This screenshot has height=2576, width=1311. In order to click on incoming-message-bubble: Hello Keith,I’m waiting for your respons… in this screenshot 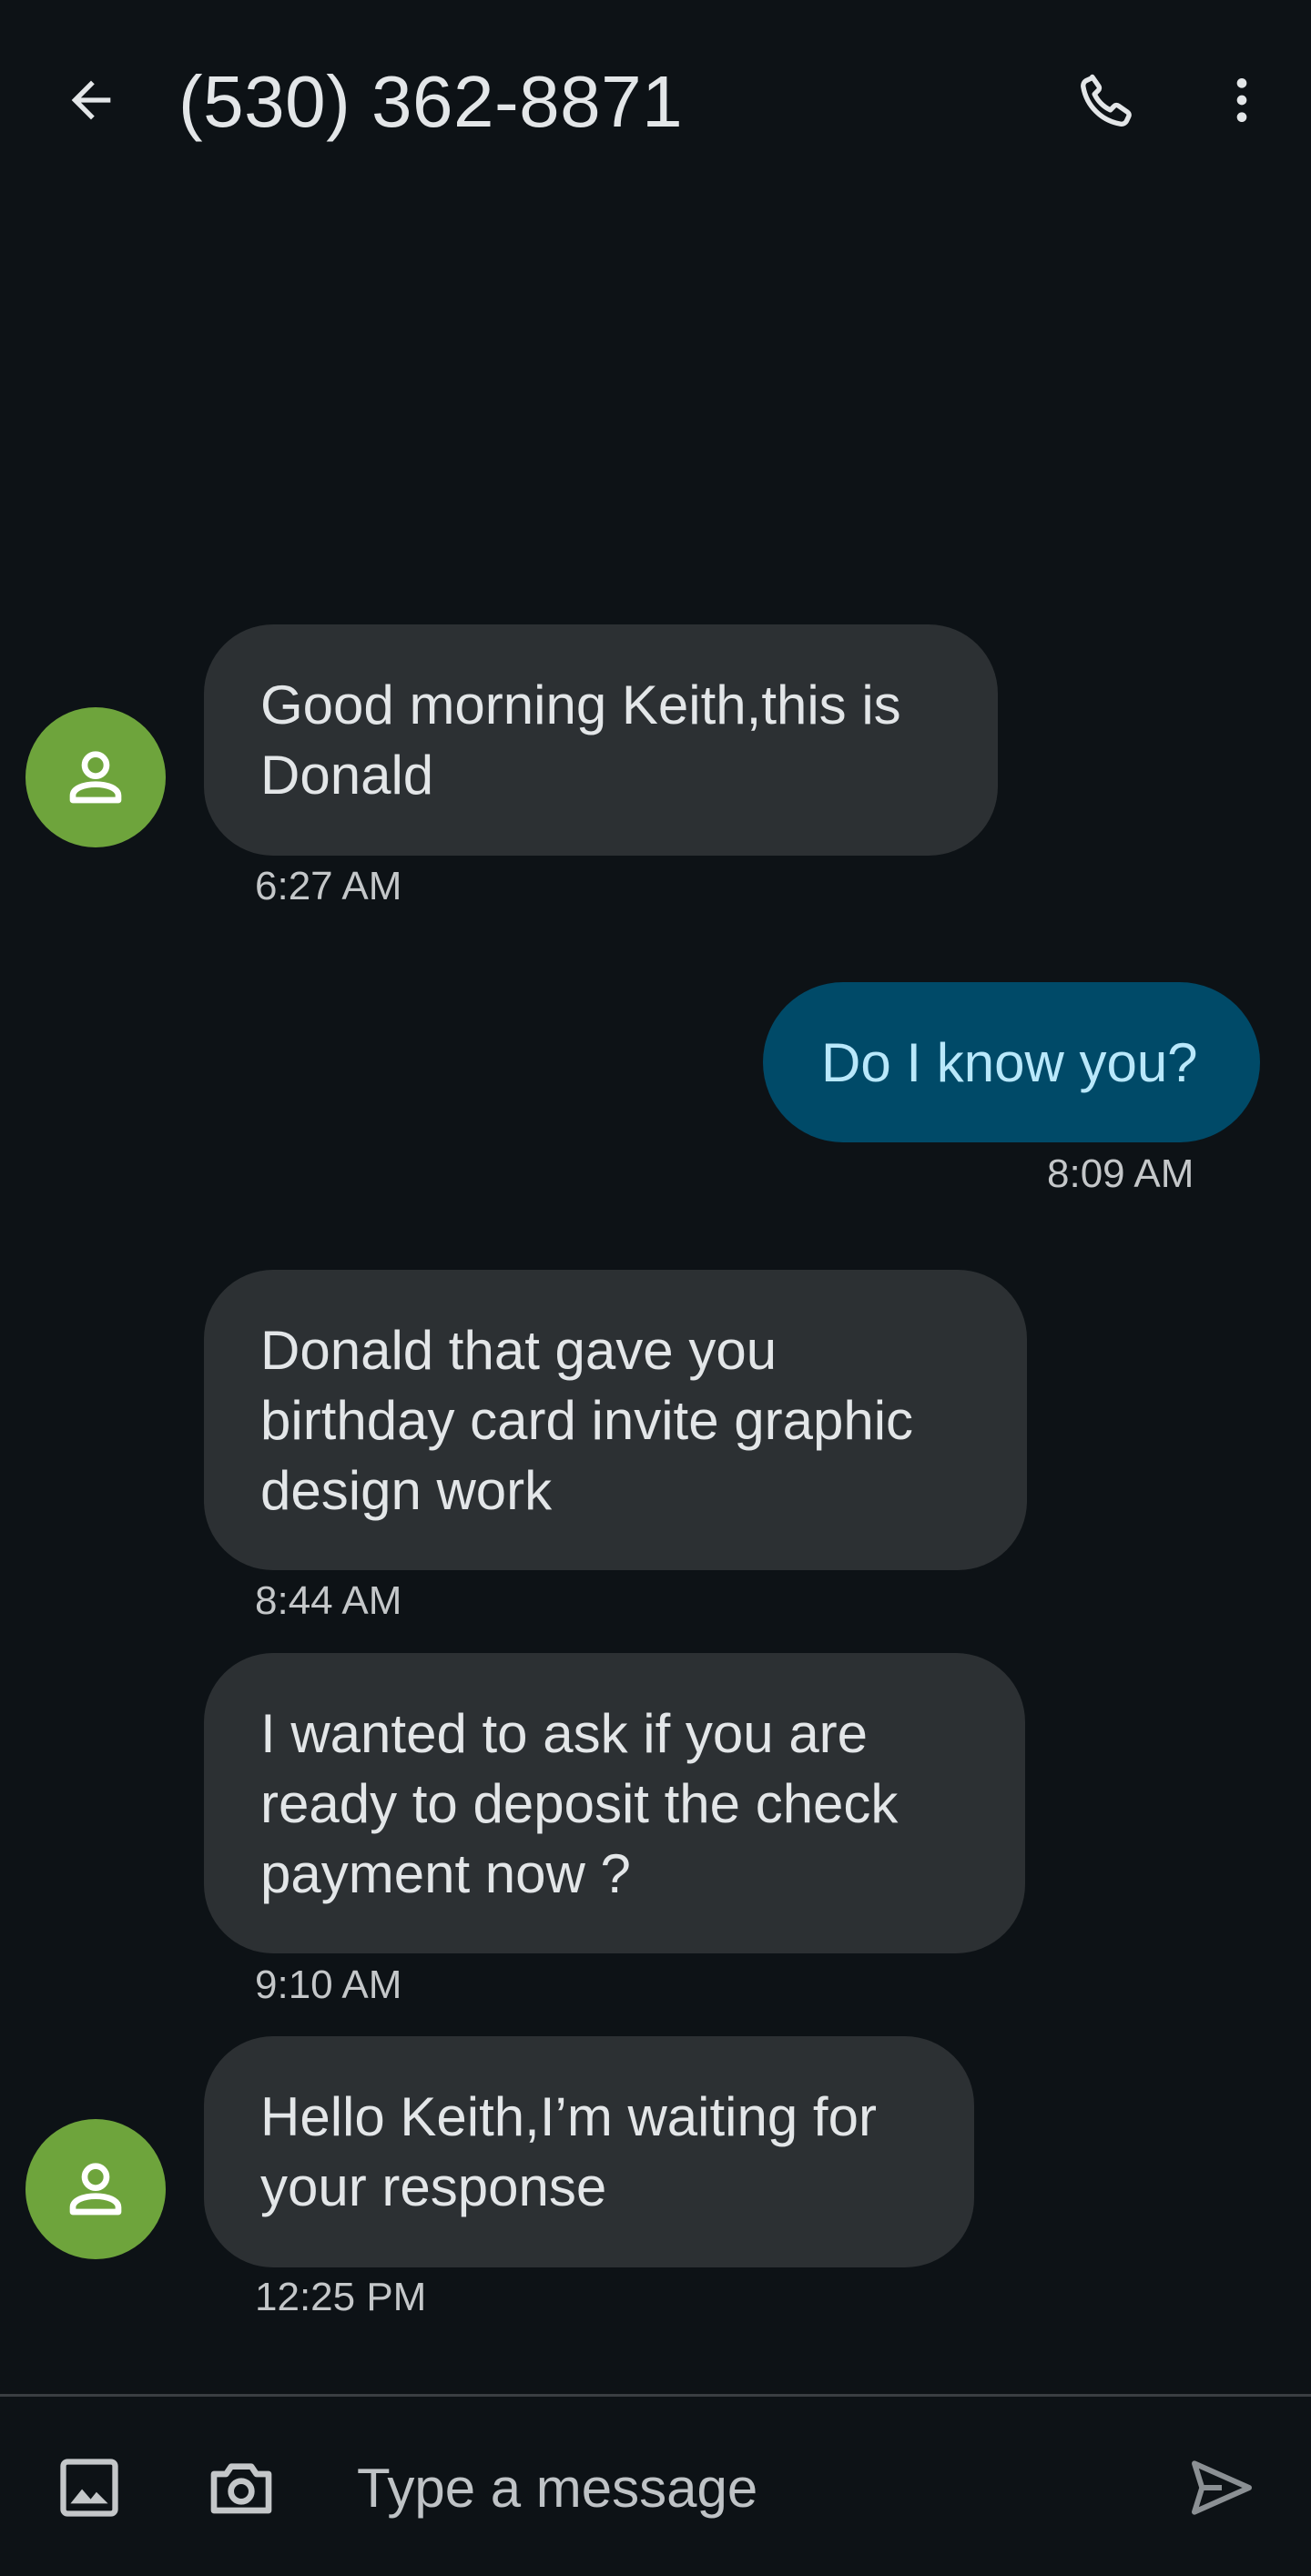, I will do `click(589, 2151)`.